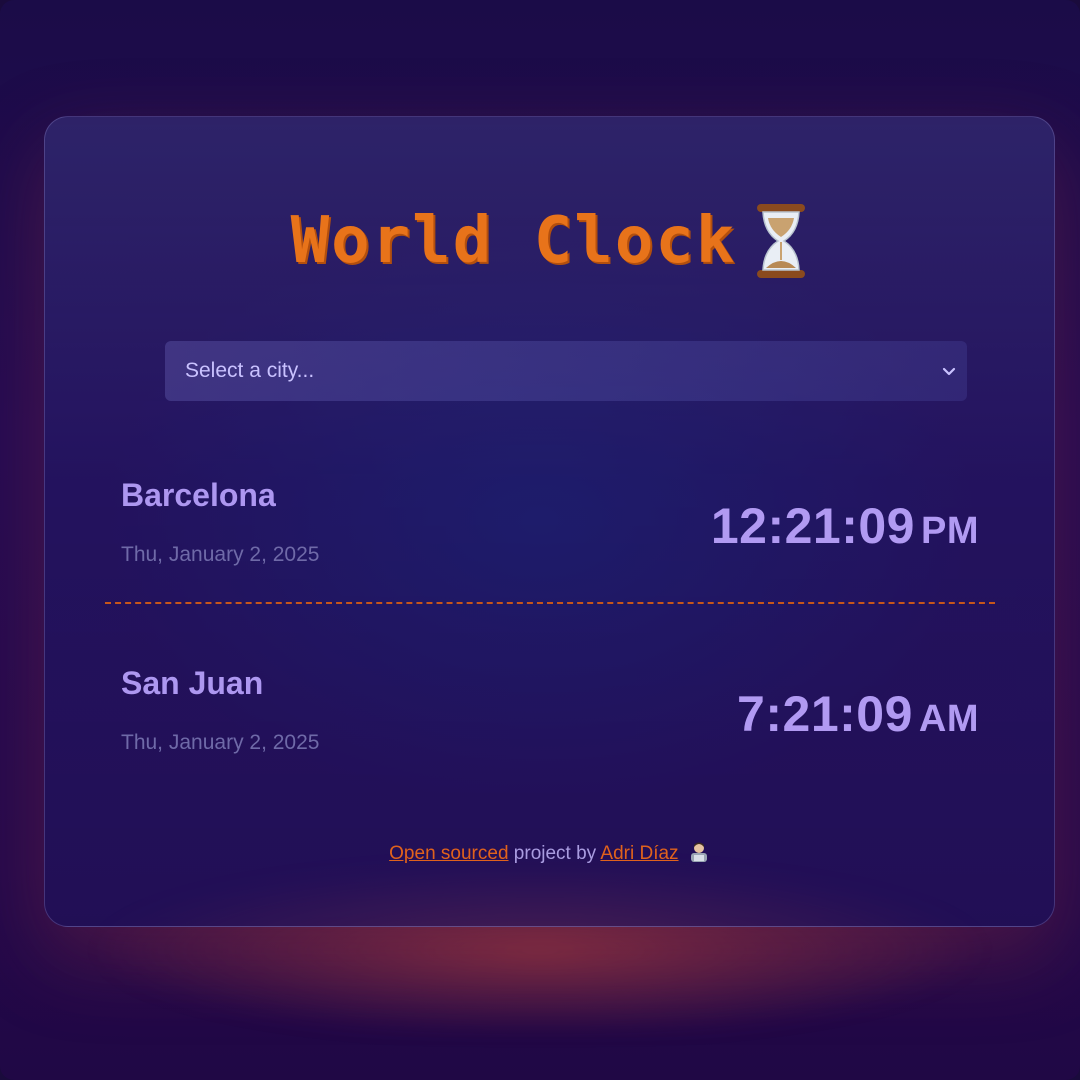 The image size is (1080, 1080). What do you see at coordinates (948, 719) in the screenshot?
I see `time-period: AM` at bounding box center [948, 719].